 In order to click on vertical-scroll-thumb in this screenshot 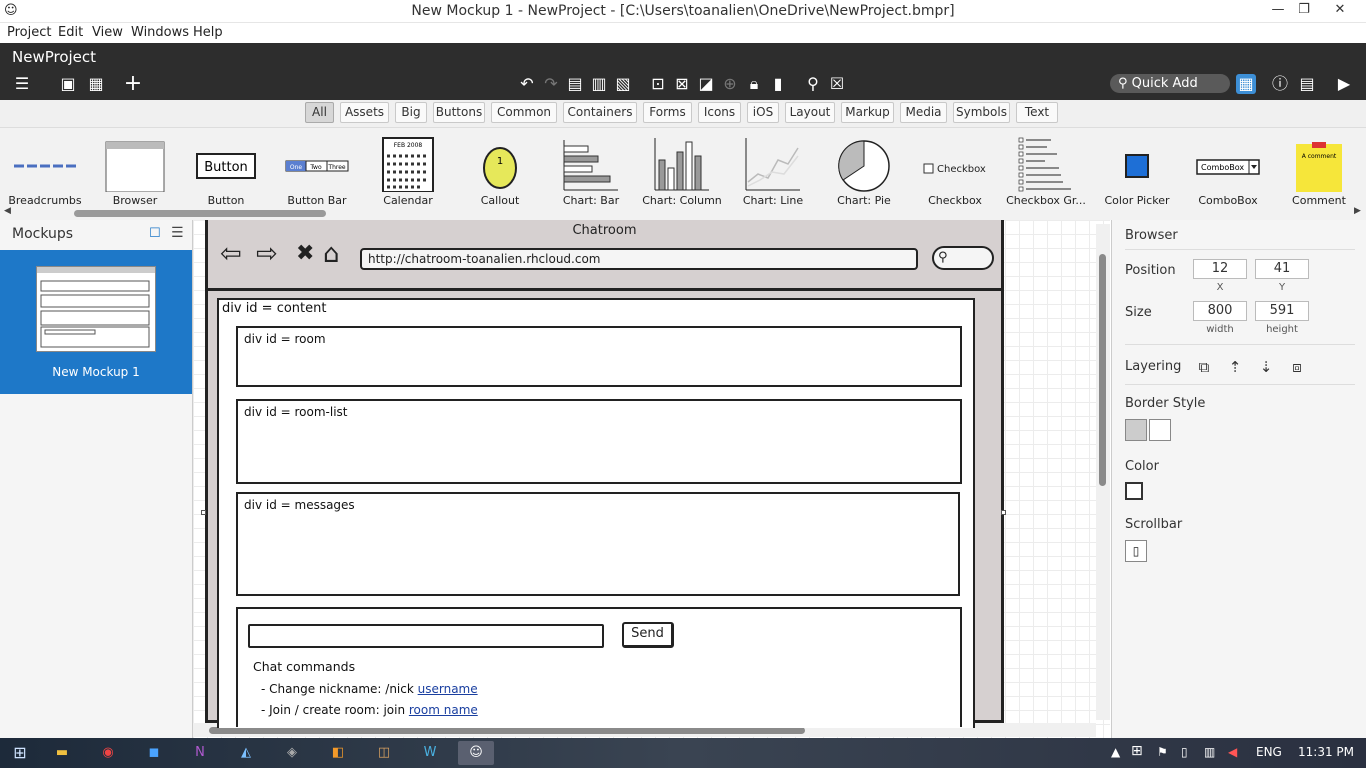, I will do `click(1102, 370)`.